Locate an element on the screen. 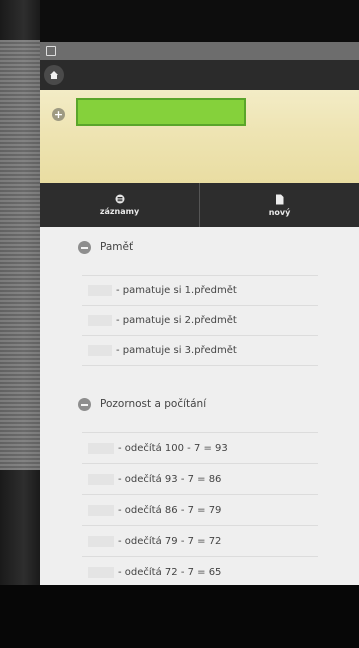  item-label: - odečítá 86 - 7 = 79 is located at coordinates (170, 510).